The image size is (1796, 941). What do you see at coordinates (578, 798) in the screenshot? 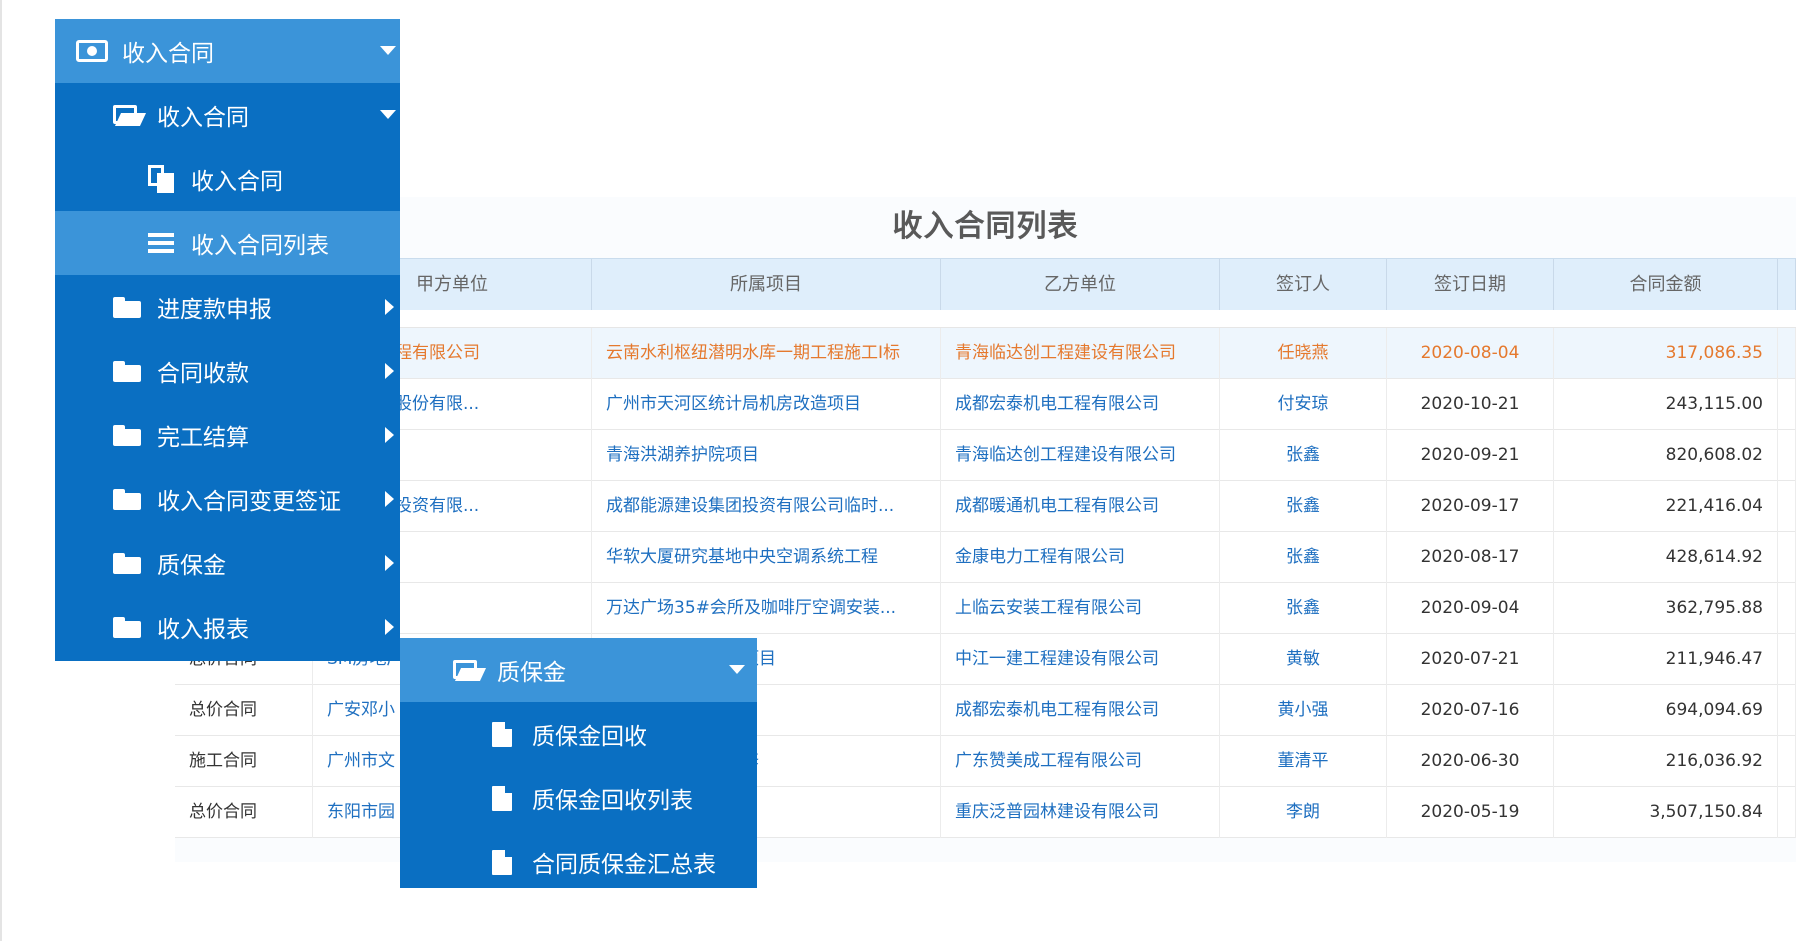
I see `submenu-item-warranty-recovery-list: 质保金回收列表` at bounding box center [578, 798].